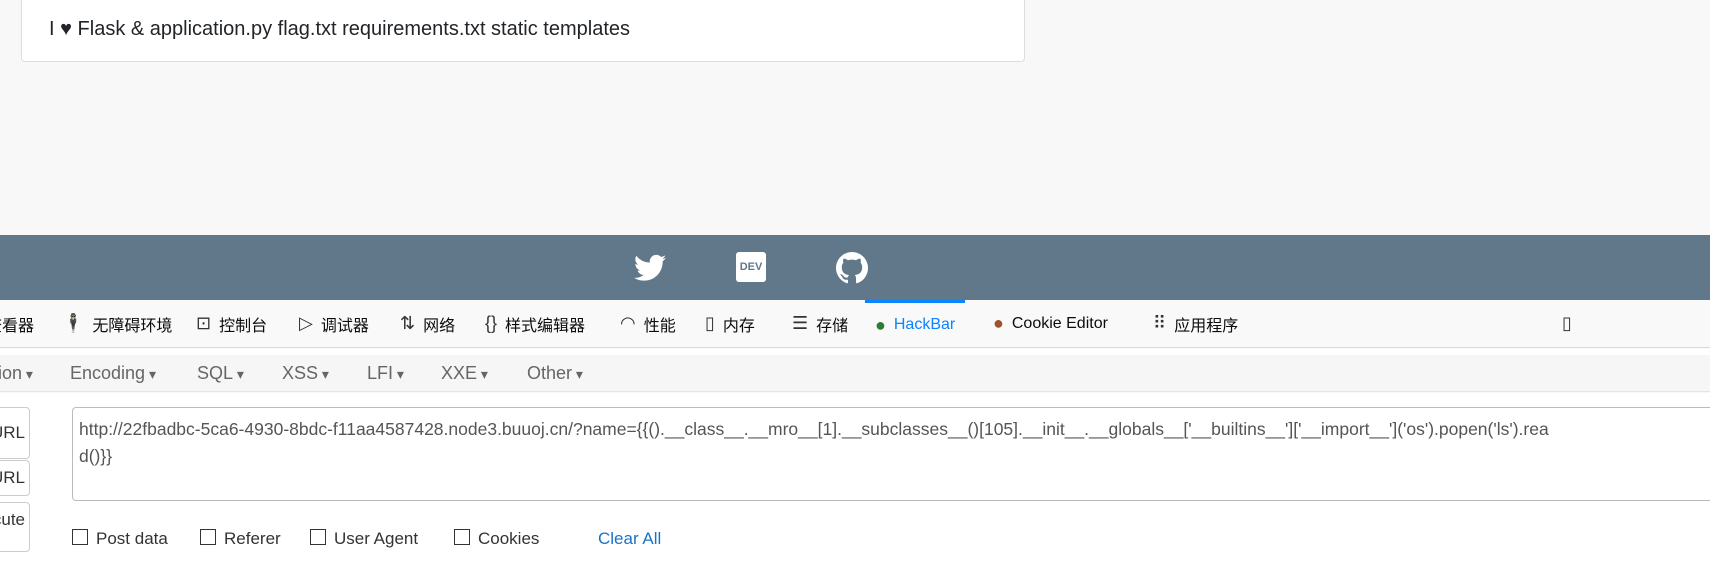 The height and width of the screenshot is (580, 1710). I want to click on tab-storage: ☰ 存储, so click(820, 323).